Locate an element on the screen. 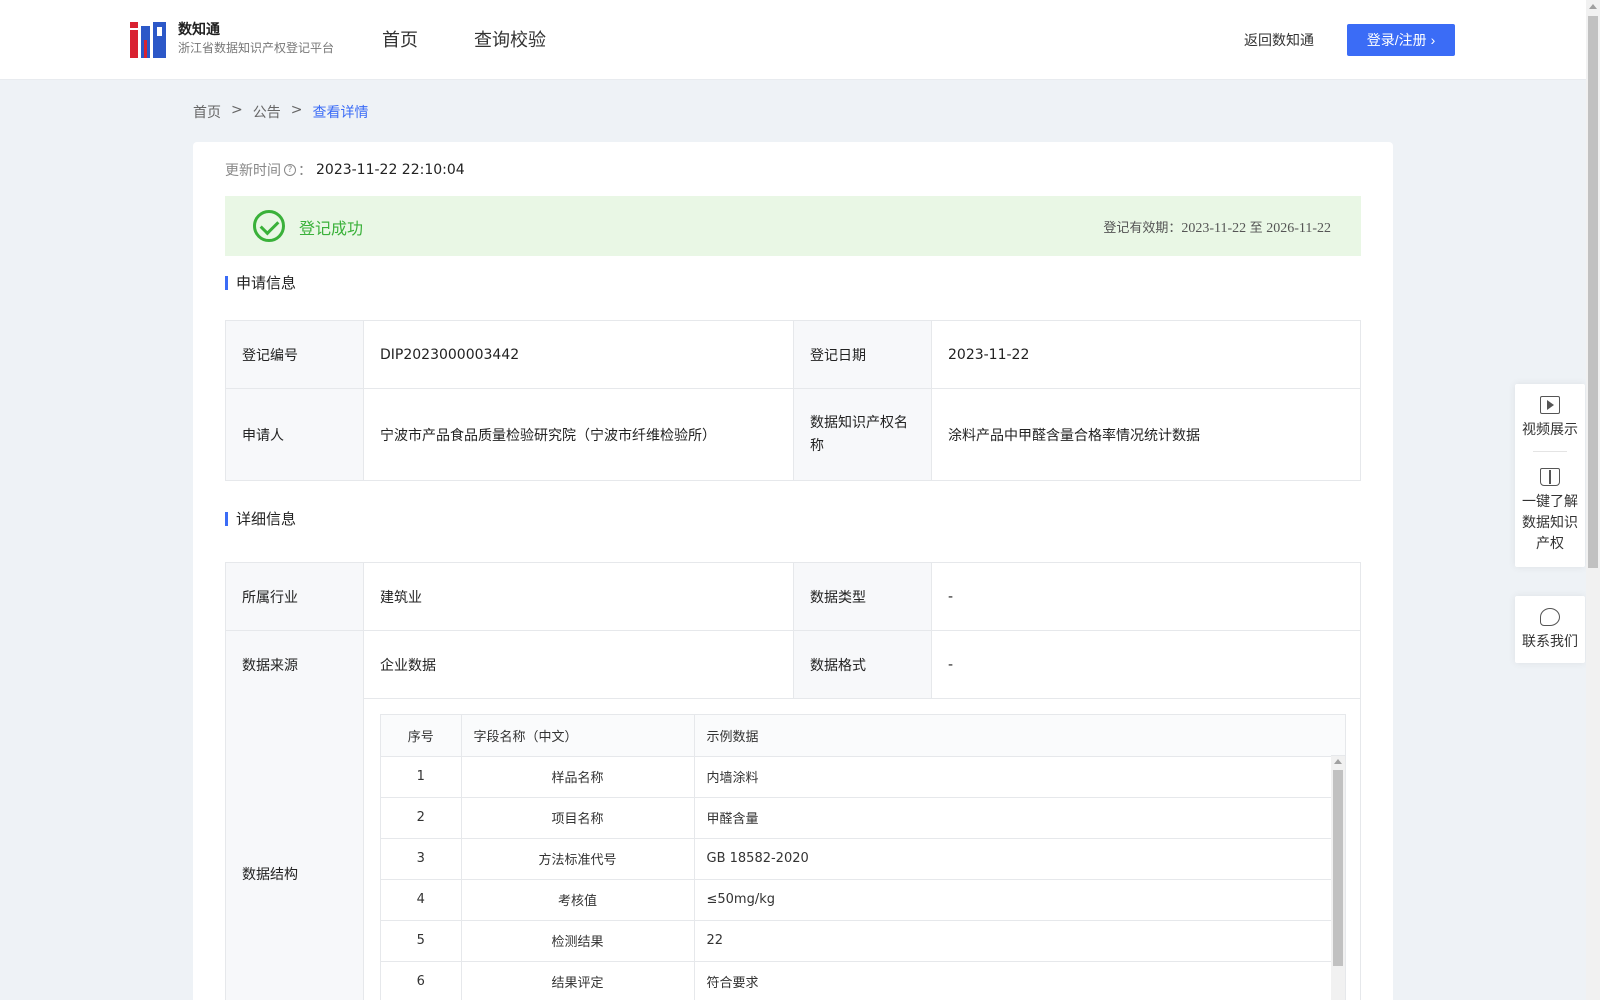 This screenshot has width=1600, height=1000. table-row: 登记编号 DIP2023000003442 登记日期 2023-11-22 is located at coordinates (793, 354).